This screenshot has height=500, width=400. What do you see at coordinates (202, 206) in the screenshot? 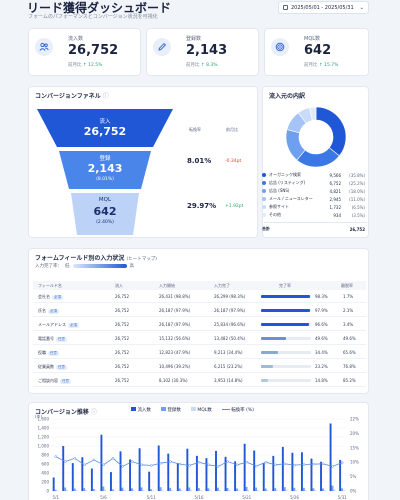
I see `funnel-rate: 29.97%` at bounding box center [202, 206].